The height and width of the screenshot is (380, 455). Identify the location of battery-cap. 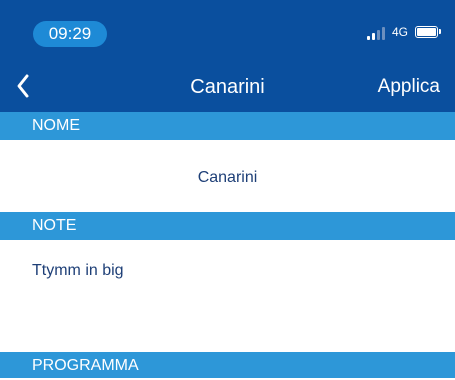
(440, 31).